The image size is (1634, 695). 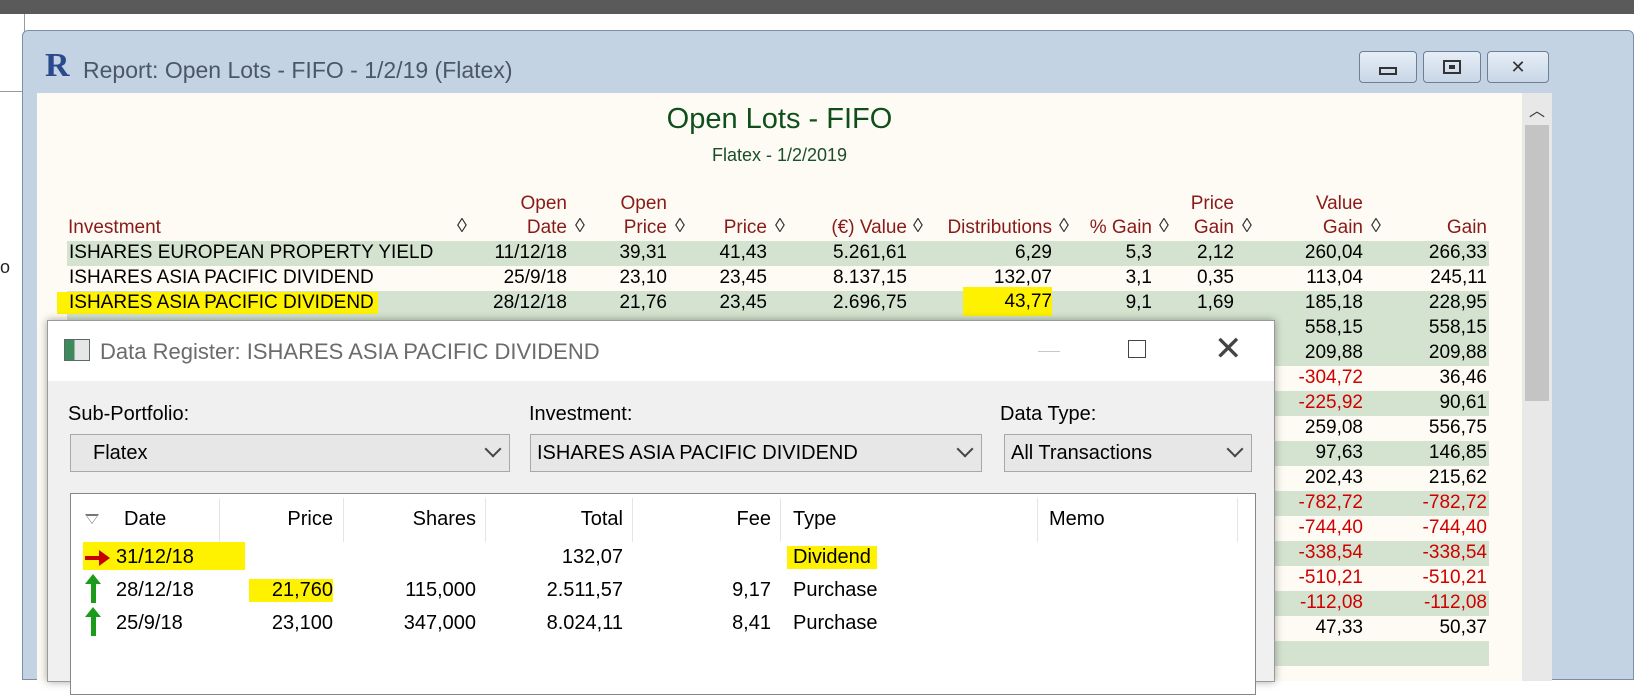 I want to click on sort-value-icon: ◊, so click(x=918, y=226).